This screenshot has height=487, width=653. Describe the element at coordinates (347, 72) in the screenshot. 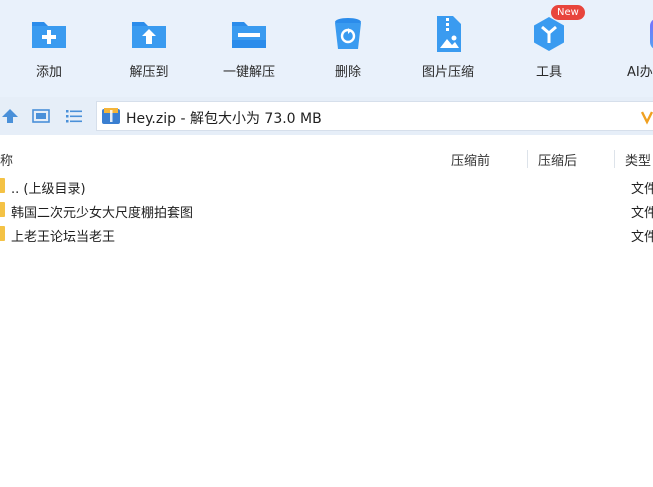

I see `delete-label: 删除` at that location.